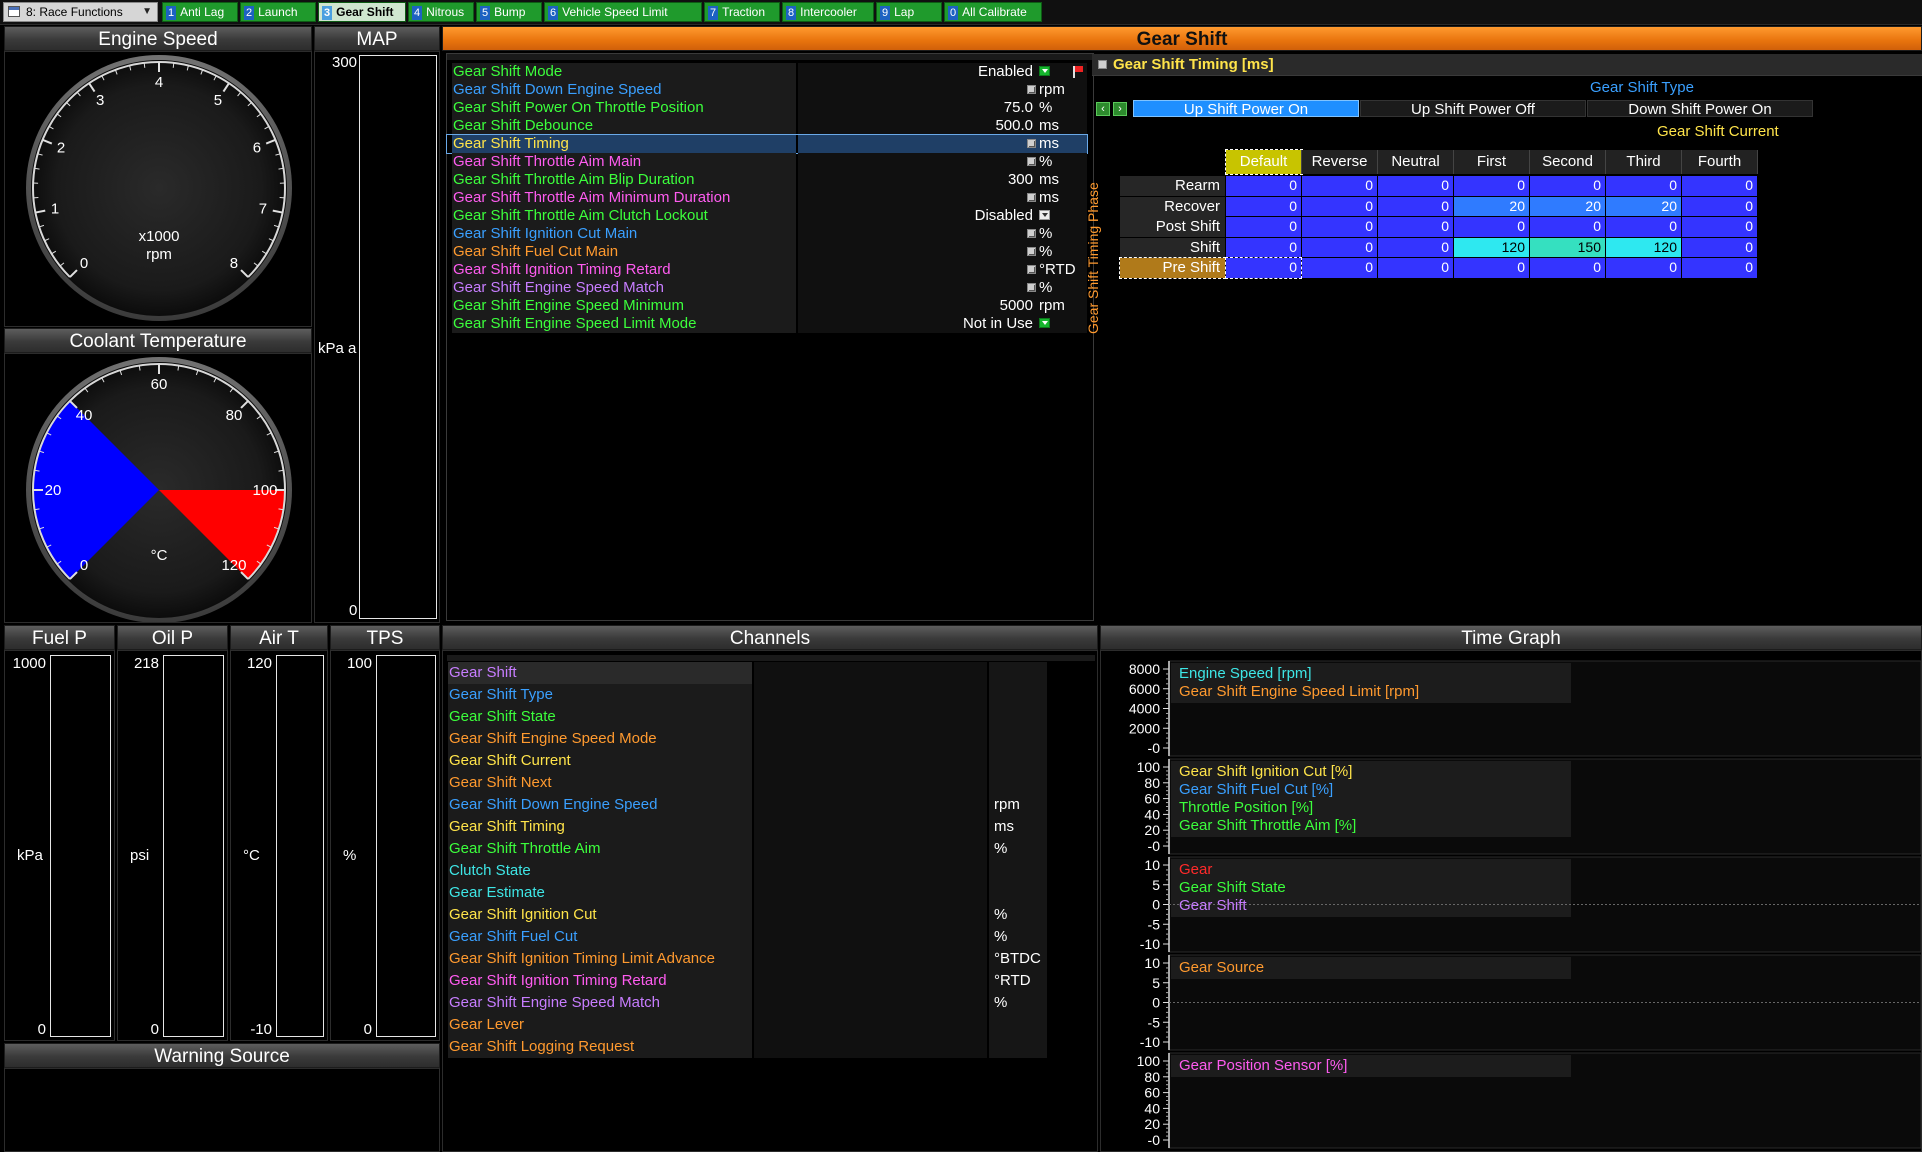 The width and height of the screenshot is (1922, 1152). I want to click on row-header: Post Shift, so click(1172, 227).